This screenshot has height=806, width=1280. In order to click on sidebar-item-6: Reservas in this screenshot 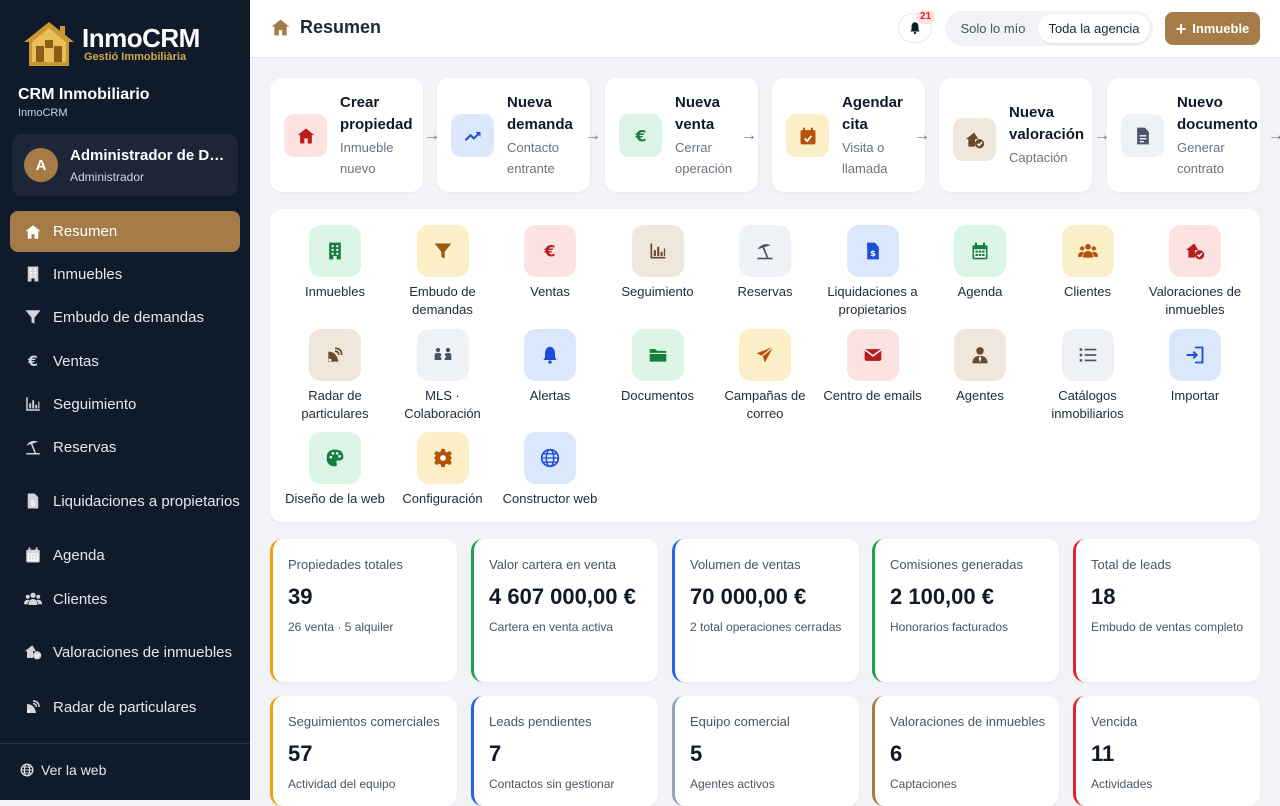, I will do `click(125, 447)`.